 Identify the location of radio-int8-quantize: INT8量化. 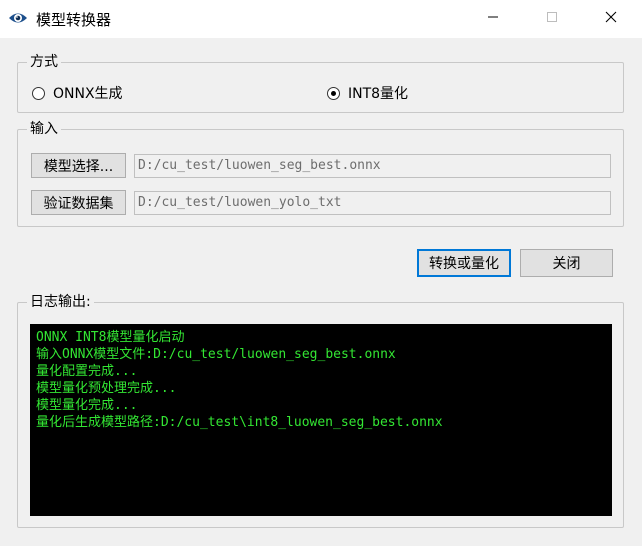
(367, 93).